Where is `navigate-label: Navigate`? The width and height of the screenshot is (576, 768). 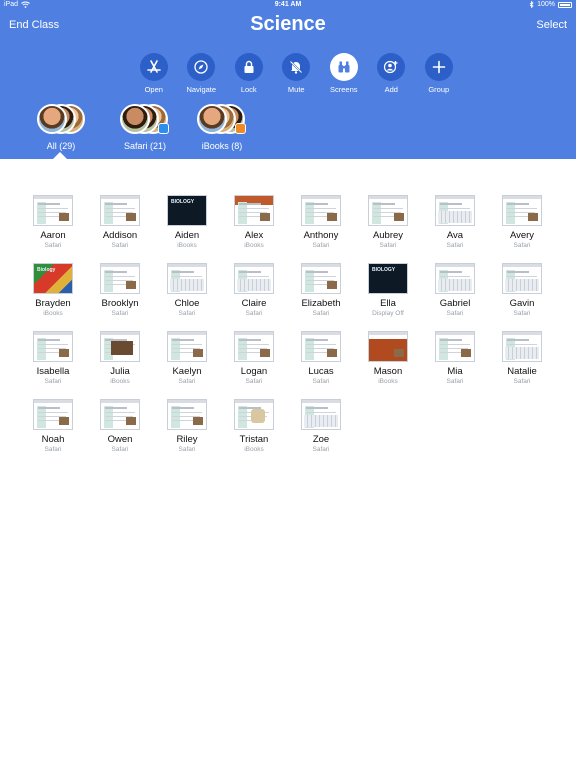
navigate-label: Navigate is located at coordinates (201, 89).